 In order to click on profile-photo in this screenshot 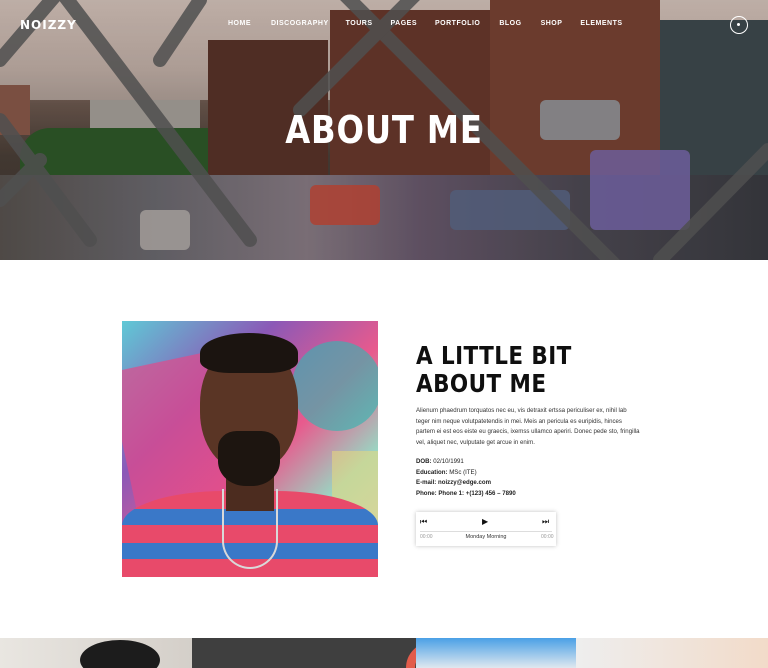, I will do `click(250, 449)`.